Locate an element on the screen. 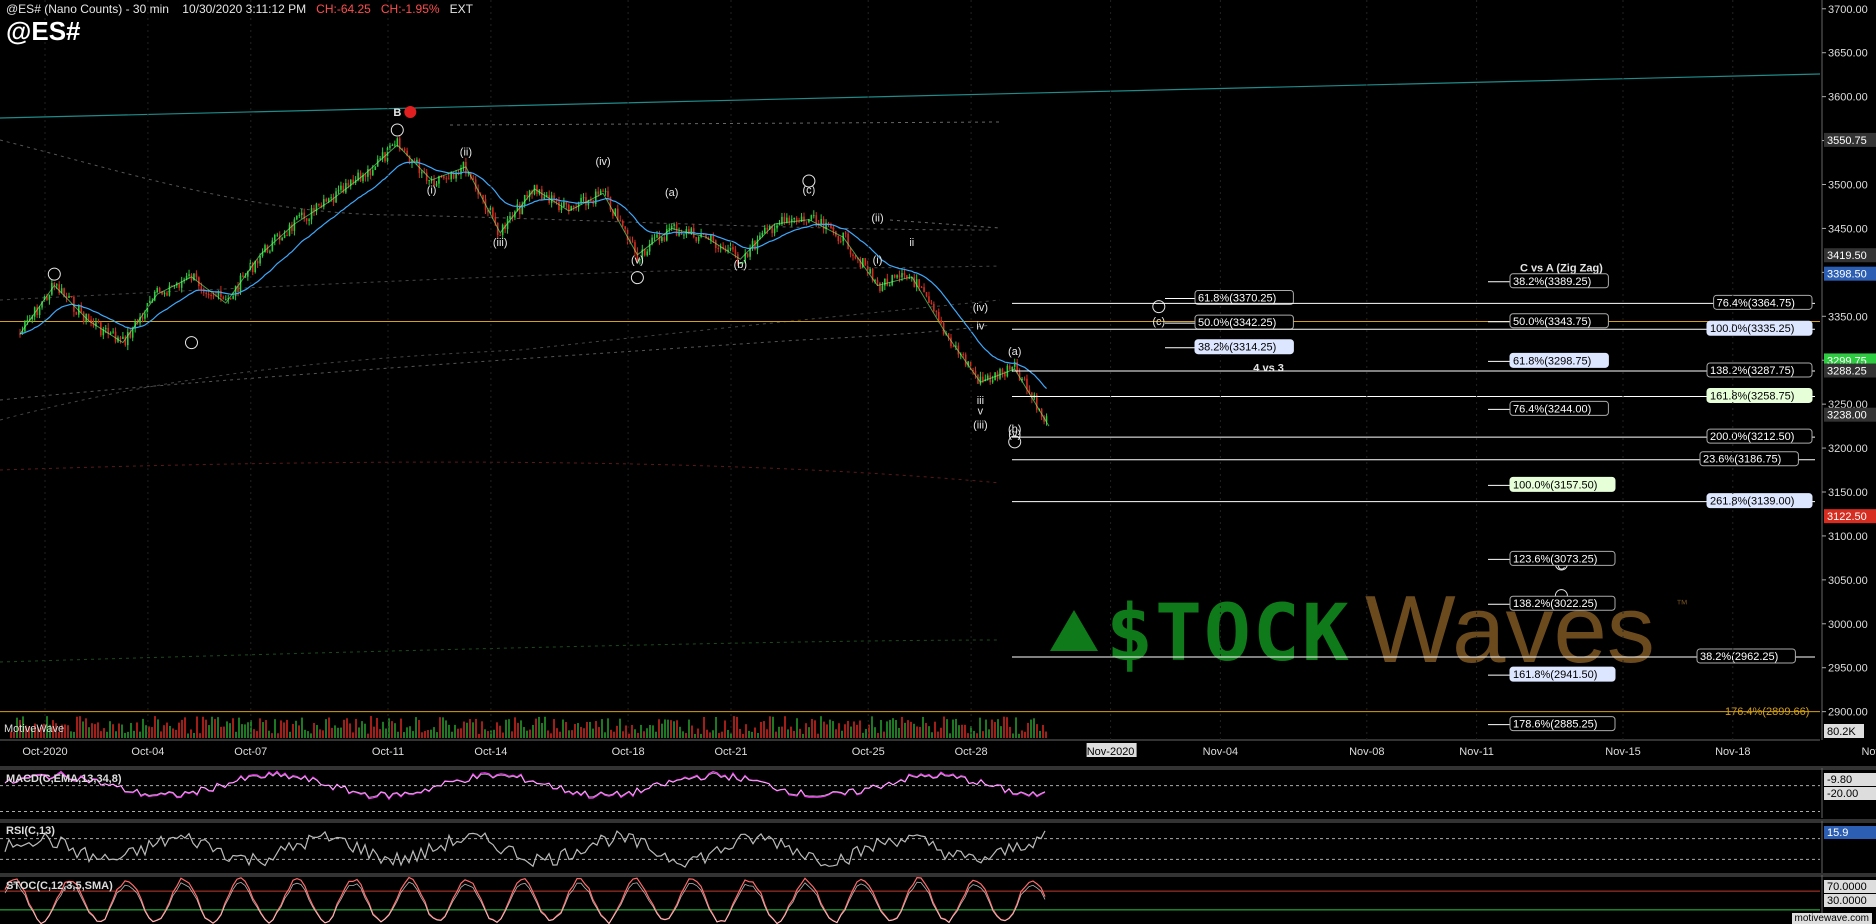 The height and width of the screenshot is (924, 1876). wave-label: (v) is located at coordinates (637, 261).